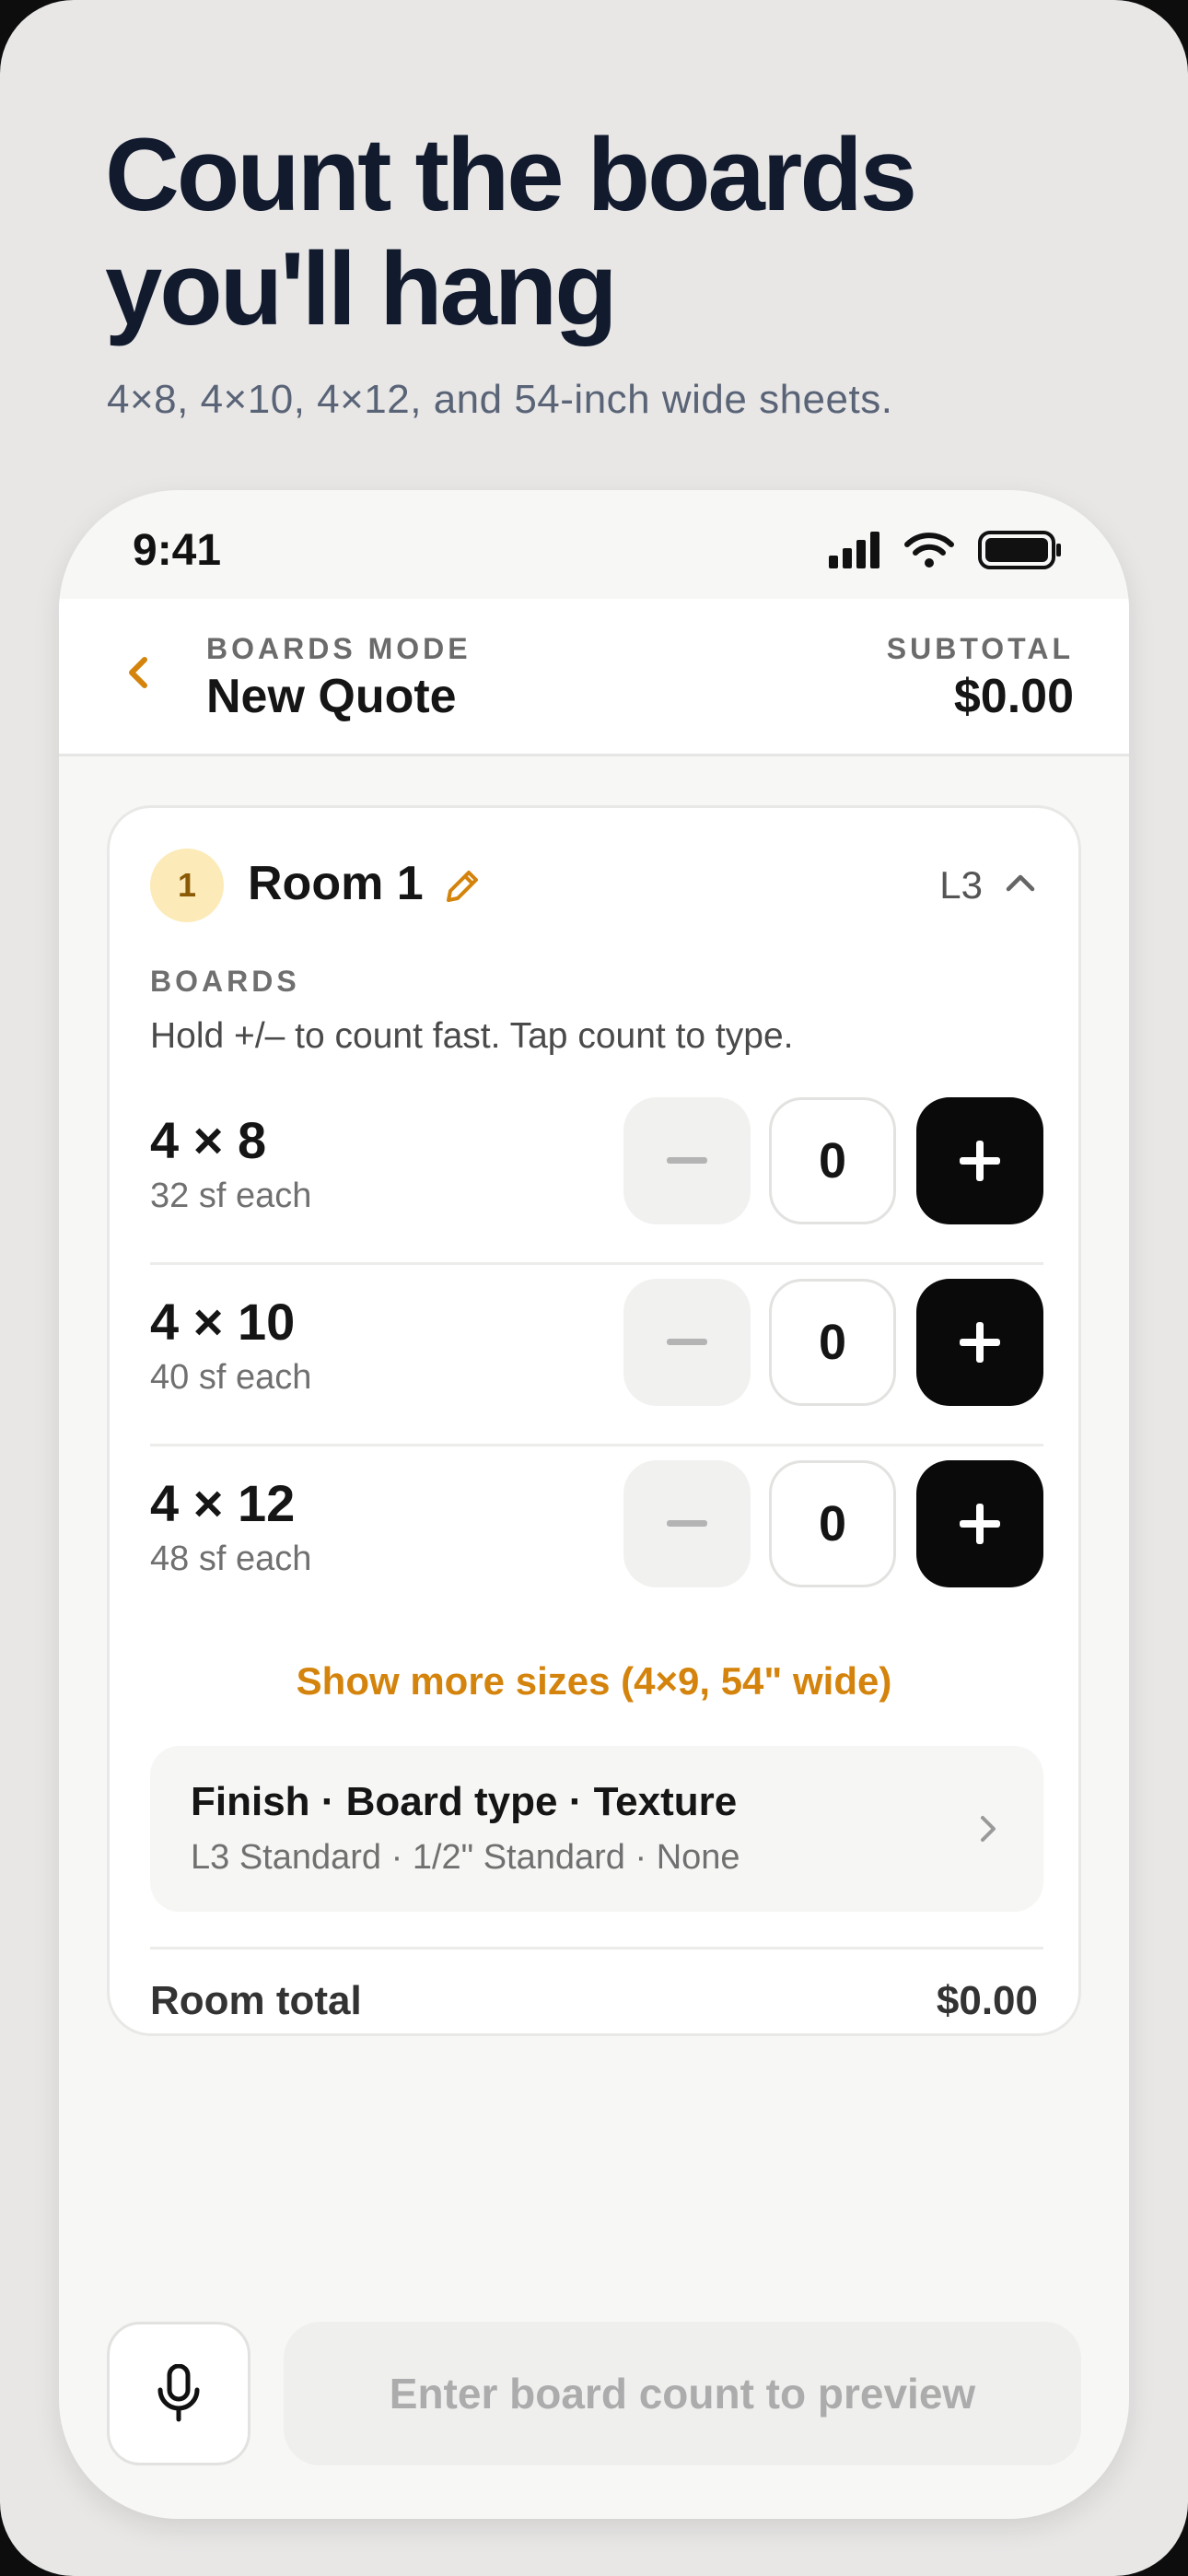 The width and height of the screenshot is (1188, 2576). What do you see at coordinates (596, 1949) in the screenshot?
I see `divider` at bounding box center [596, 1949].